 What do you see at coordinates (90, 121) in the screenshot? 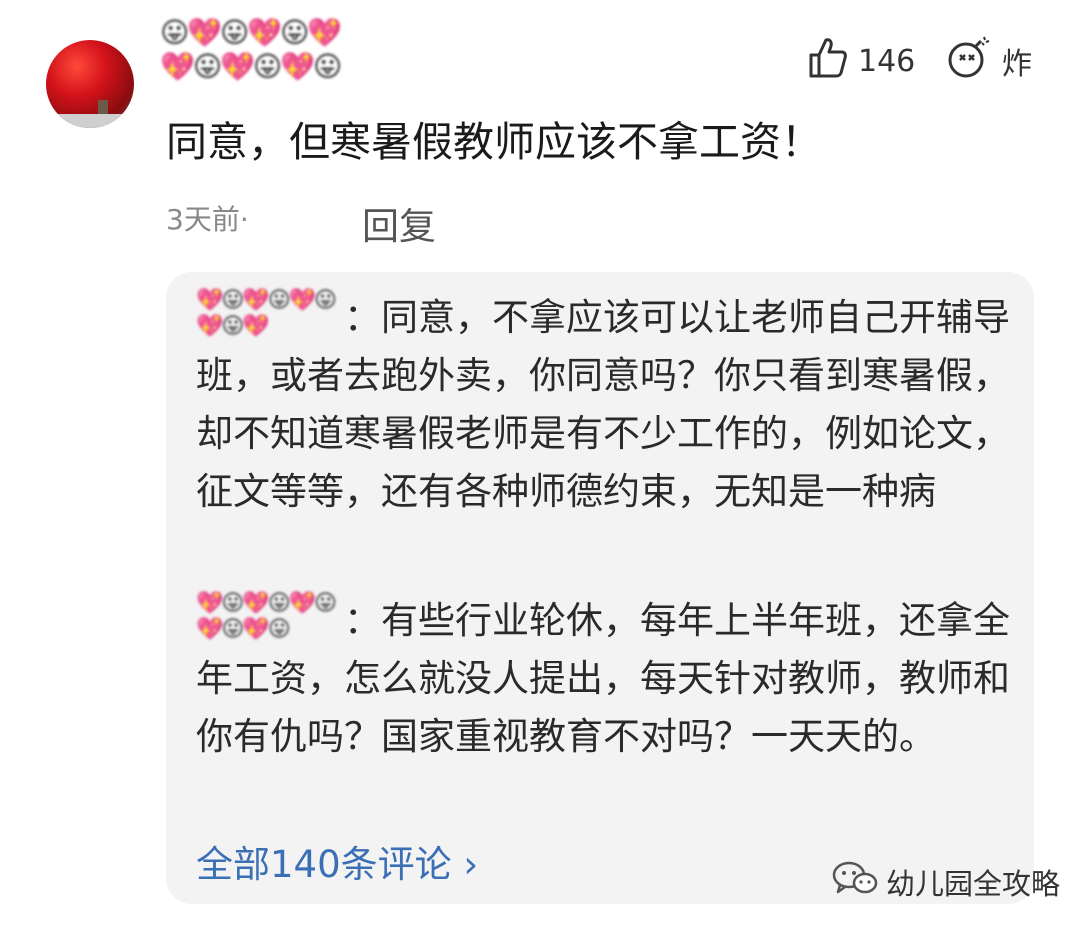
I see `avatar-ground` at bounding box center [90, 121].